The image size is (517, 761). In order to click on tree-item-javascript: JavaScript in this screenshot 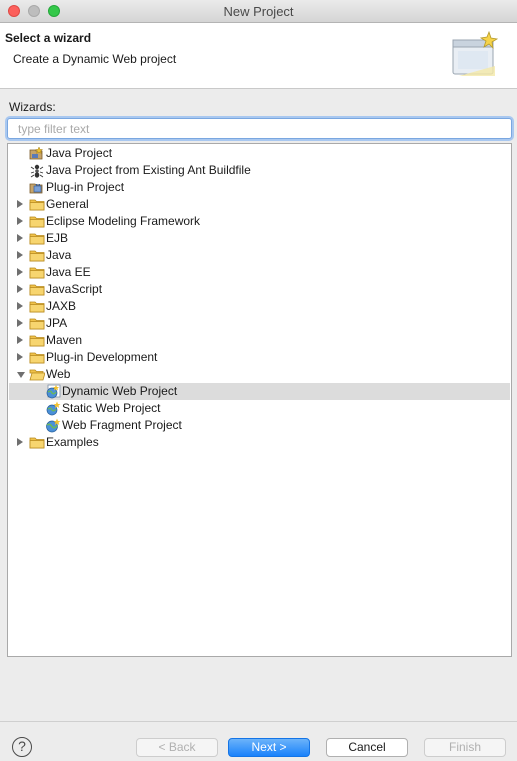, I will do `click(259, 289)`.